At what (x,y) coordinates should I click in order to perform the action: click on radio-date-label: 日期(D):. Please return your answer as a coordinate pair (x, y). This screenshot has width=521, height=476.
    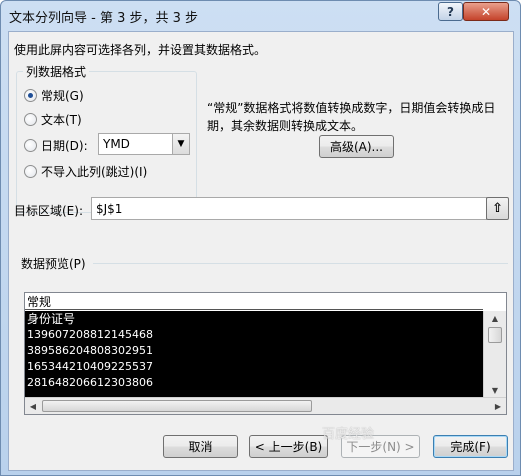
    Looking at the image, I should click on (64, 146).